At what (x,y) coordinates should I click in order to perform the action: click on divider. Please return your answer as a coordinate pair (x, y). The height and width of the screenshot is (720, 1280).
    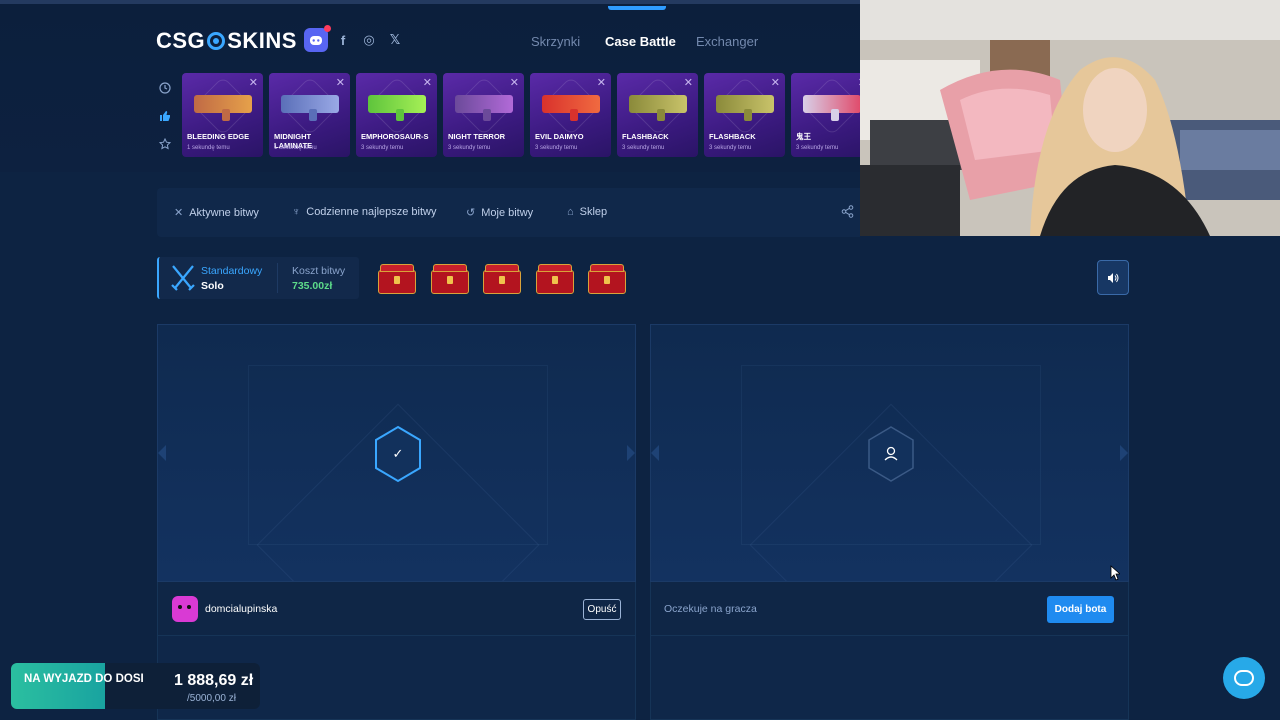
    Looking at the image, I should click on (277, 278).